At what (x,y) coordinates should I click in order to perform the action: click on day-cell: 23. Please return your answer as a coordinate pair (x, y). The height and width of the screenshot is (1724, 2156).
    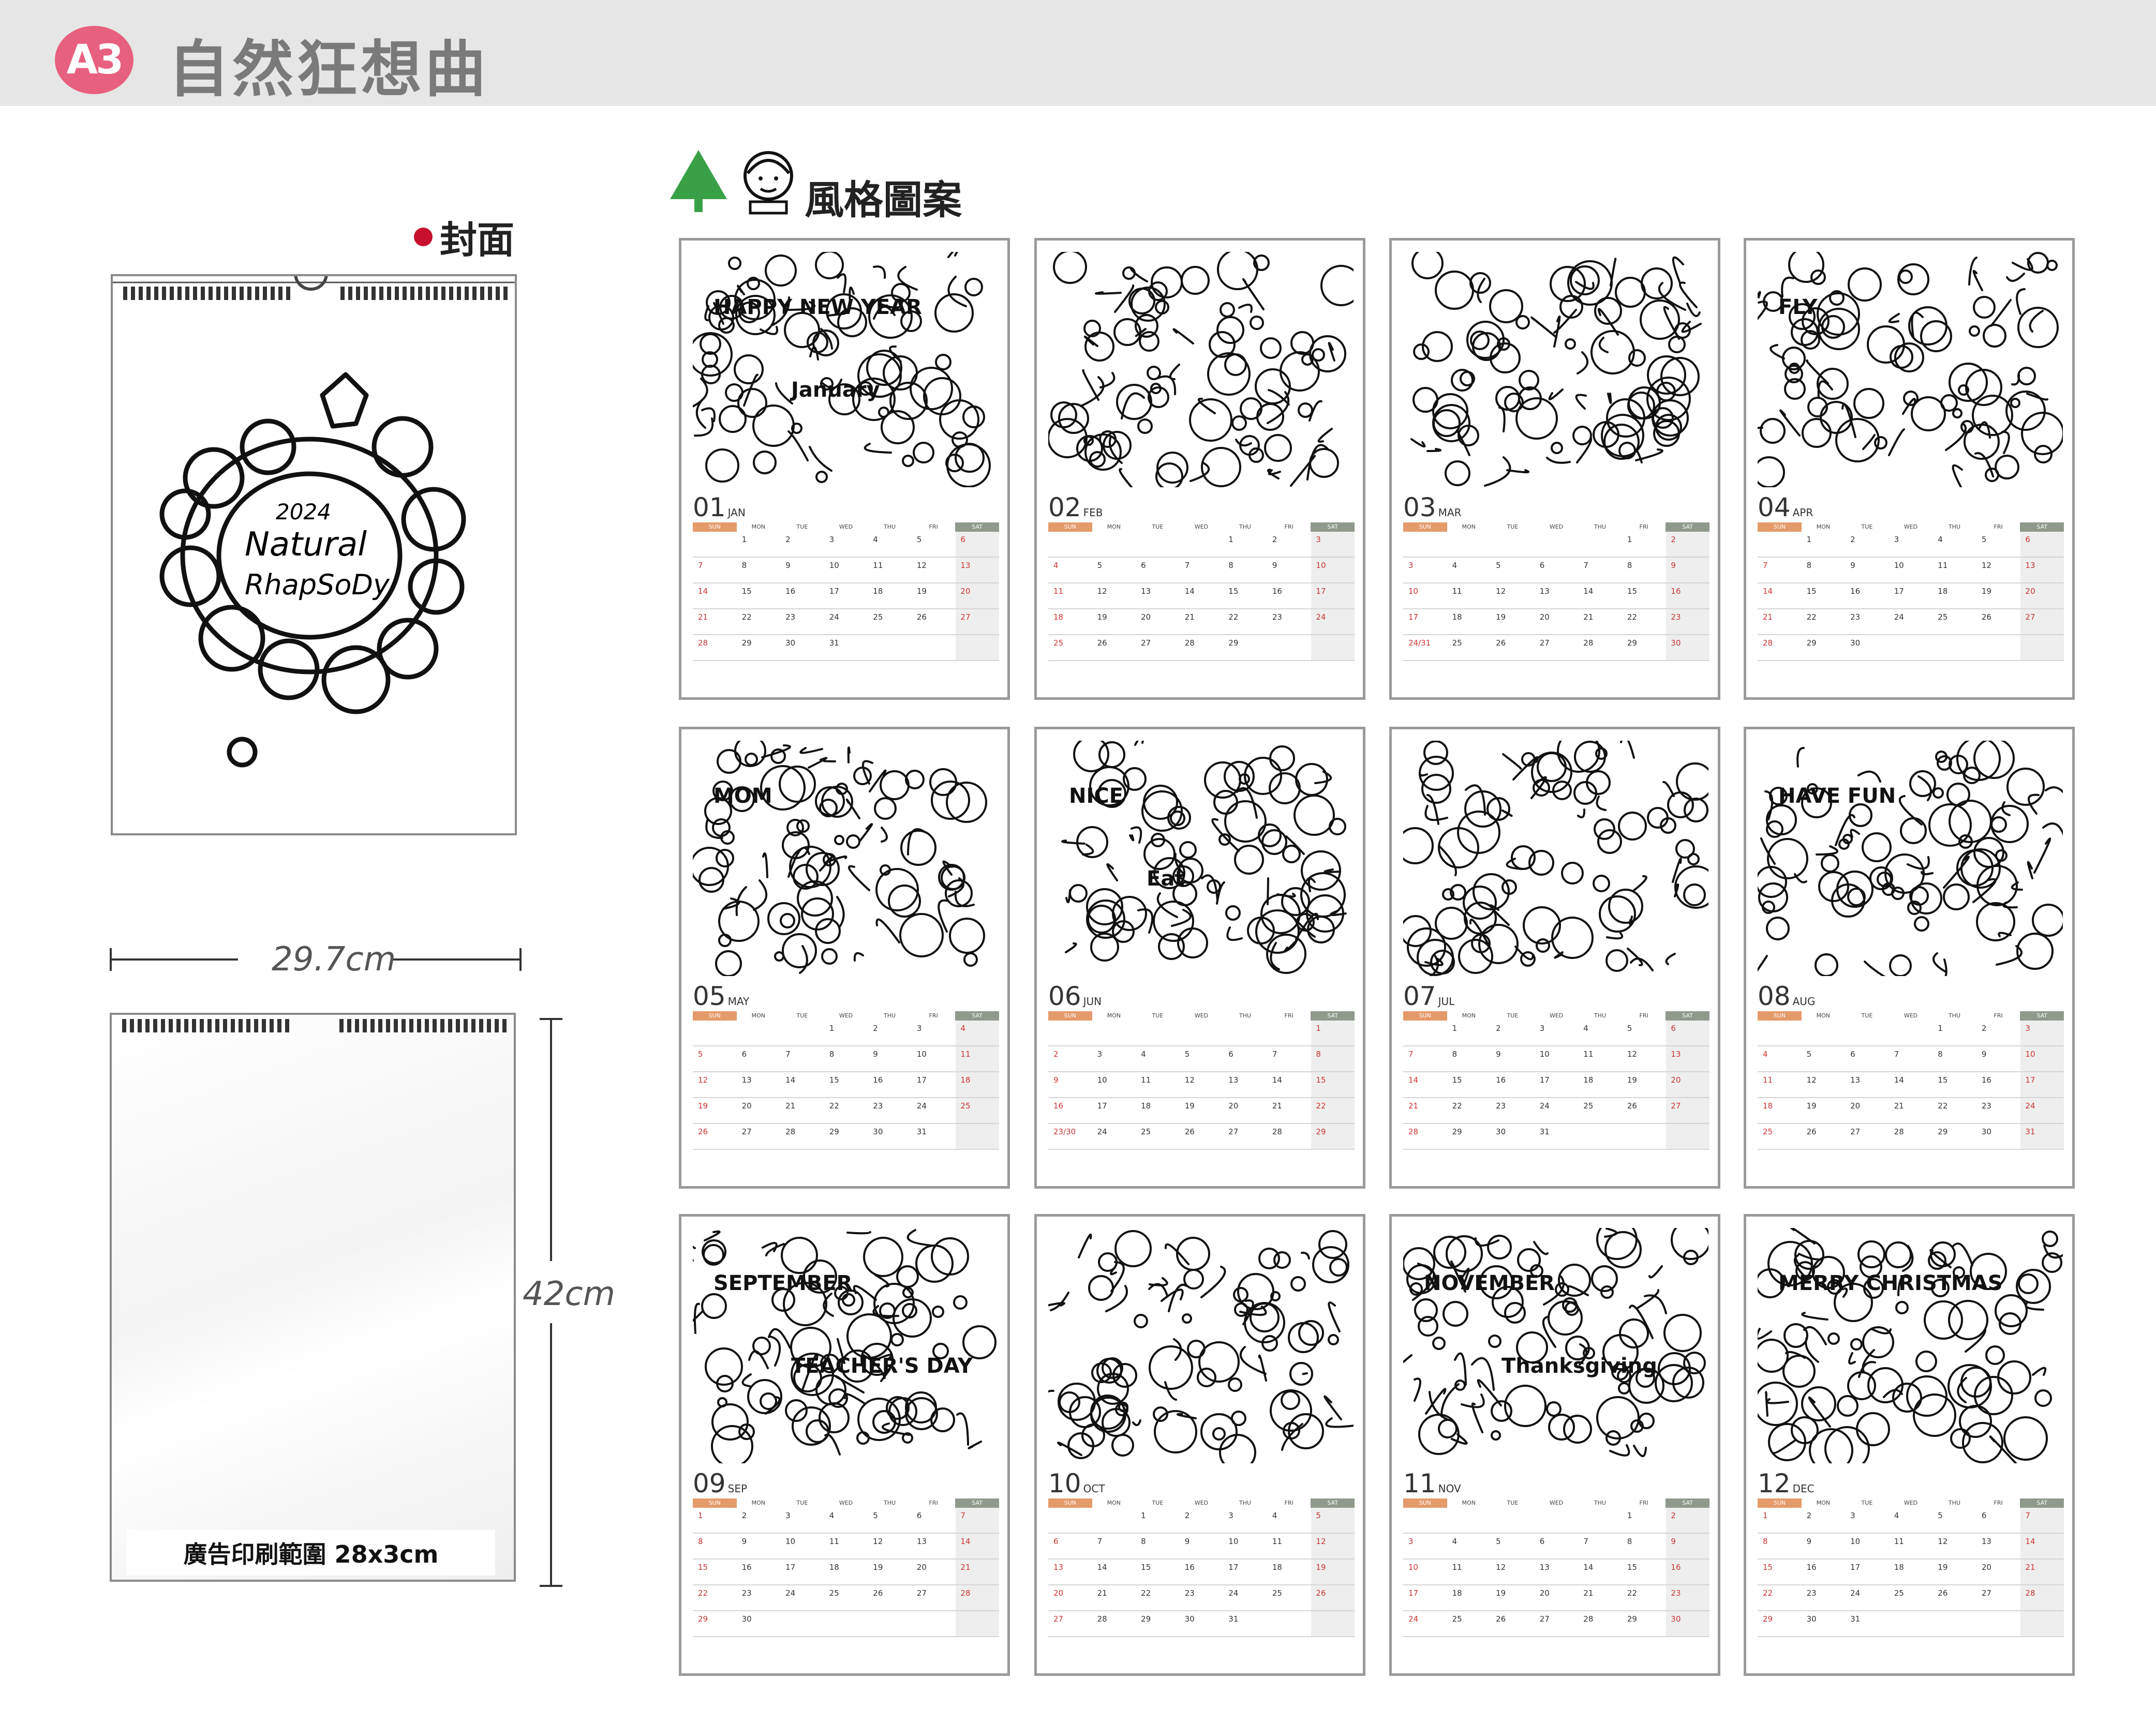
    Looking at the image, I should click on (1189, 1593).